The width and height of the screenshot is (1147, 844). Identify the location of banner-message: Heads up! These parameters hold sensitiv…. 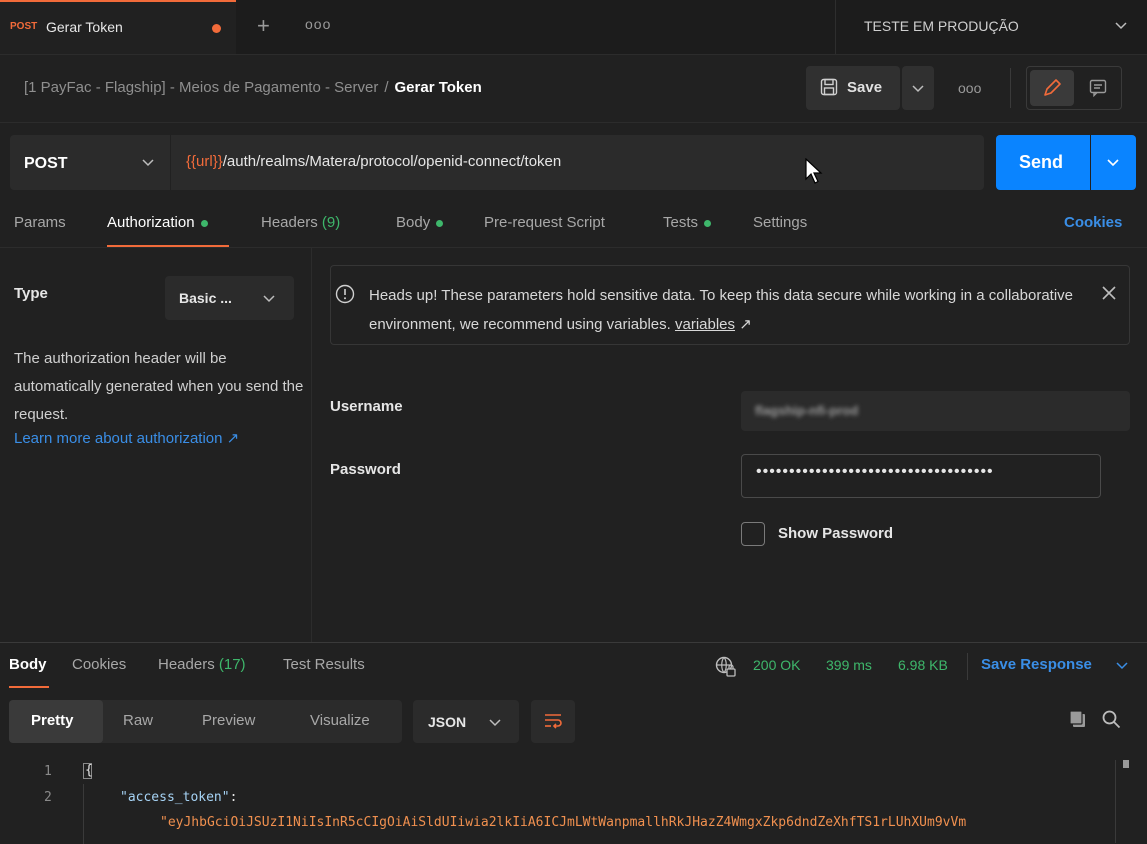
(731, 310).